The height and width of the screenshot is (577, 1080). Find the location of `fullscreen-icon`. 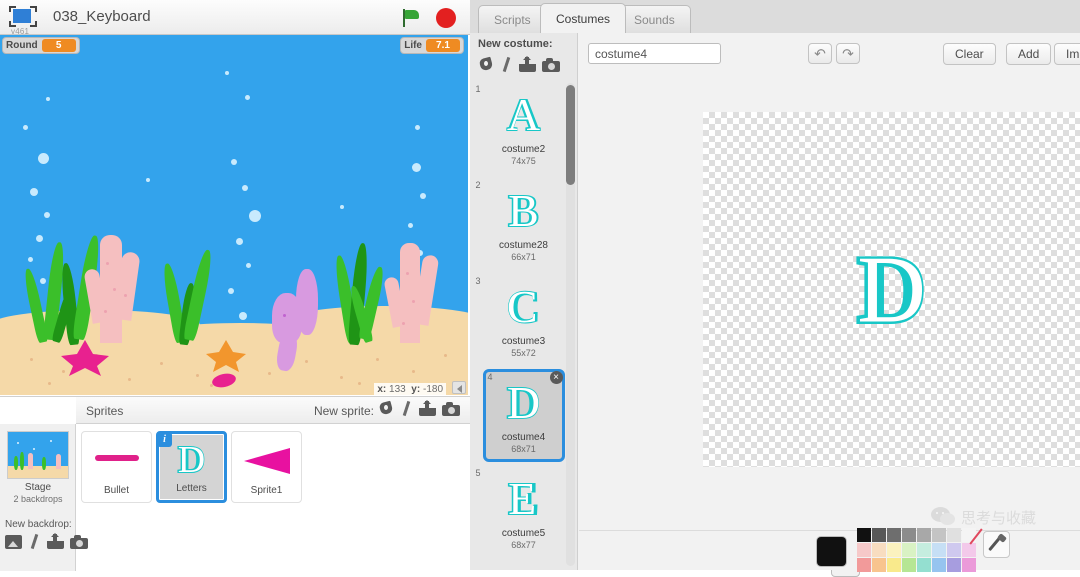

fullscreen-icon is located at coordinates (23, 17).